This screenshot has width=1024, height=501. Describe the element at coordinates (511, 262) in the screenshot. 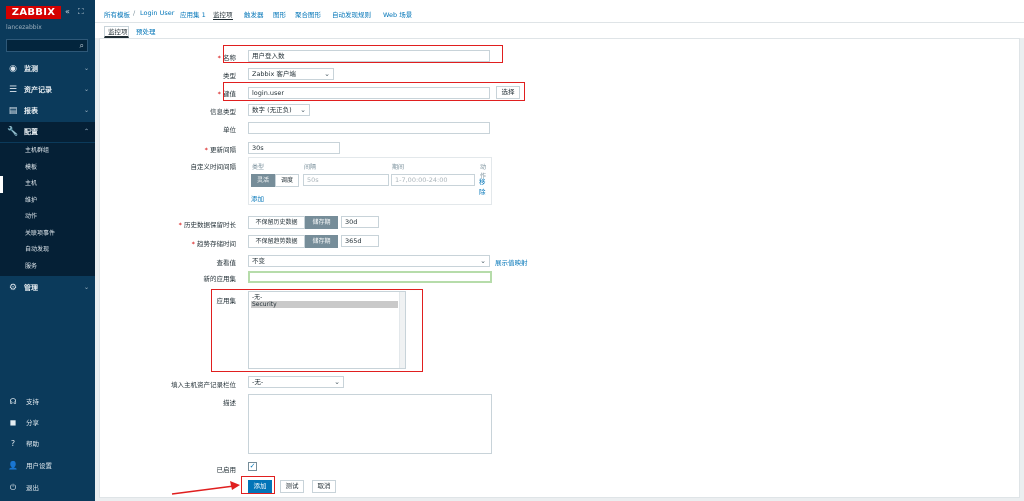

I see `show-value-mappings-link: 展示值映射` at that location.